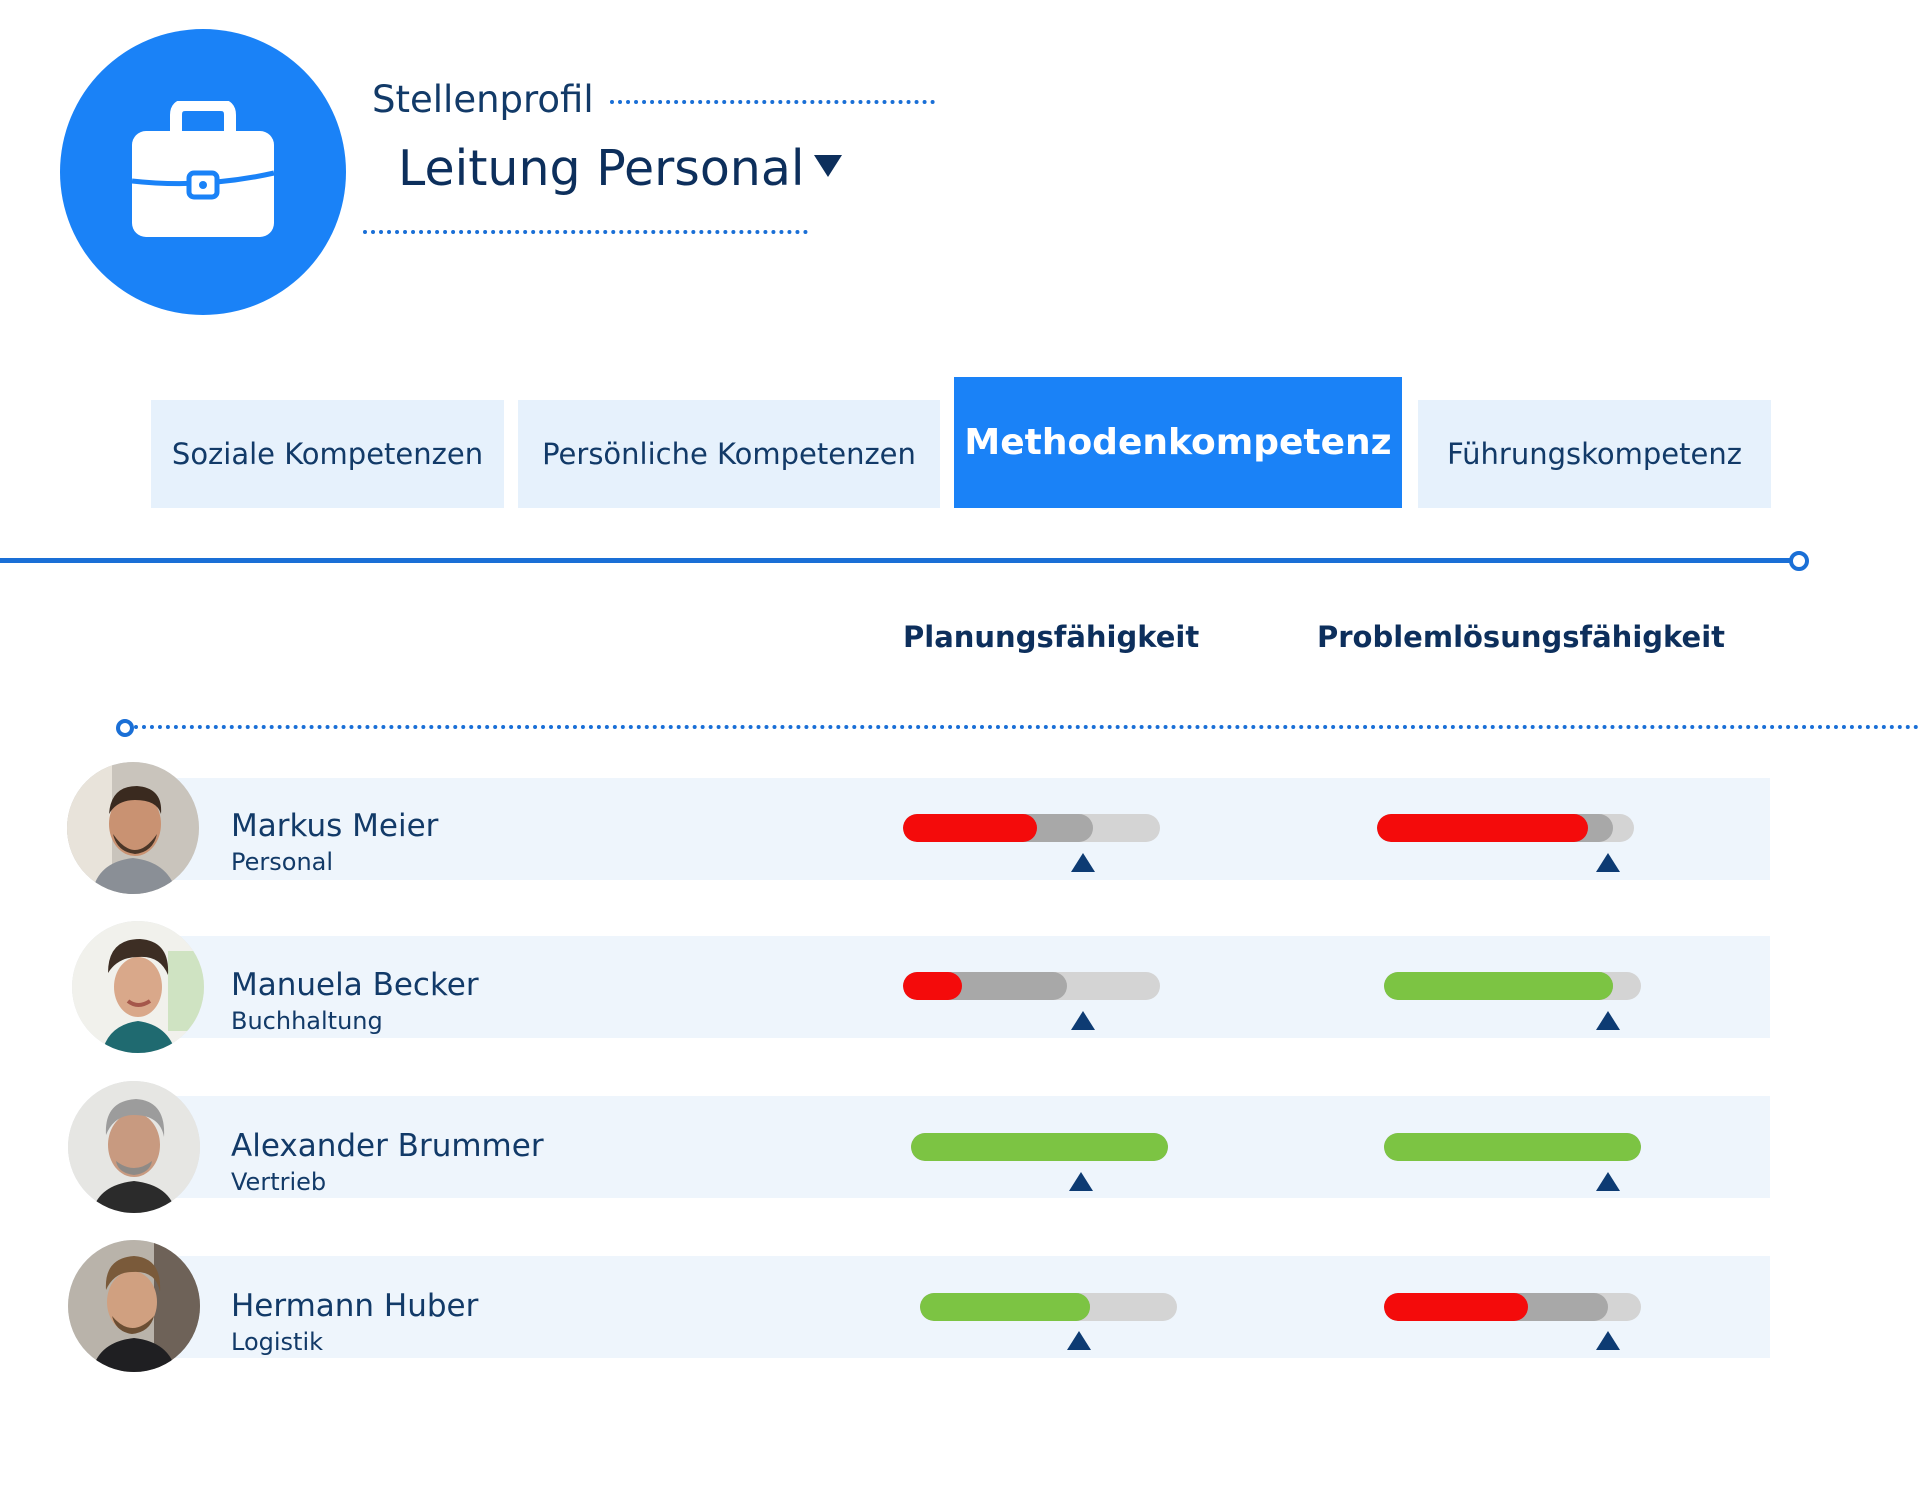  I want to click on employee-department: Personal, so click(282, 862).